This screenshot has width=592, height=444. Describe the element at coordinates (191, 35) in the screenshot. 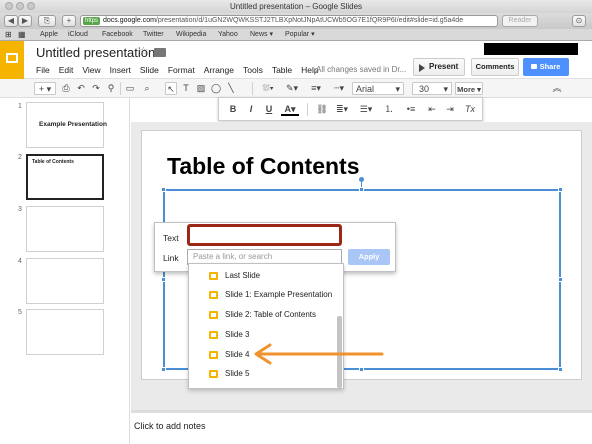

I see `bookmark-item: Wikipedia` at that location.